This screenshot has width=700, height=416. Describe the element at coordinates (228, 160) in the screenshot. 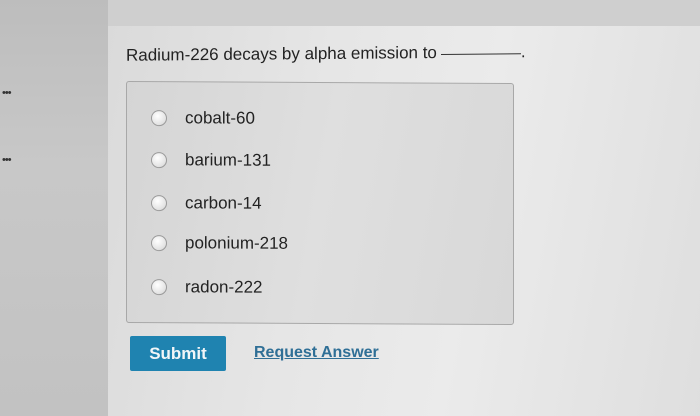

I see `option-label: barium-131` at that location.